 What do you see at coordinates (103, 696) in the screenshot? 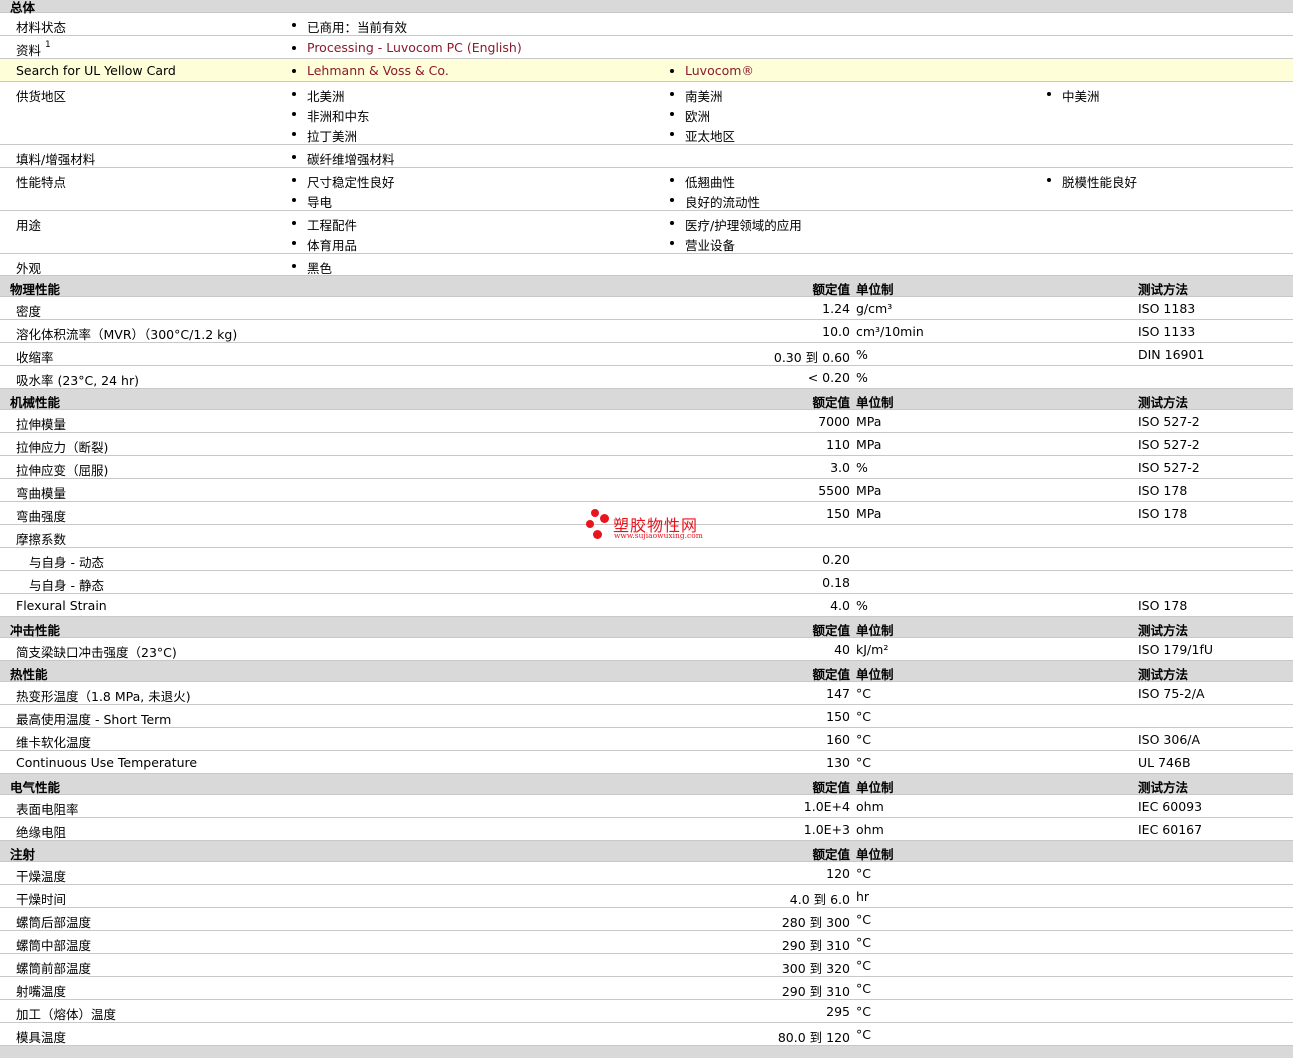
I see `property-label: 热变形温度（1.8 MPa, 未退火)` at bounding box center [103, 696].